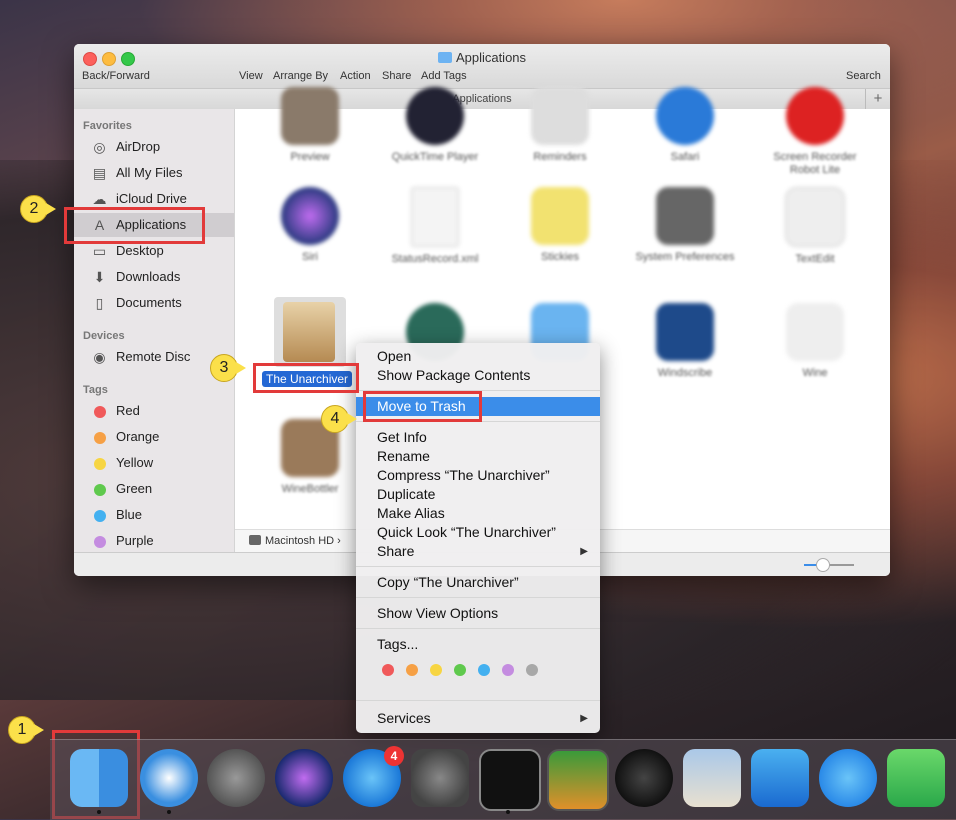 The height and width of the screenshot is (820, 956). Describe the element at coordinates (478, 582) in the screenshot. I see `menu-item-copy: Copy “The Unarchiver”` at that location.